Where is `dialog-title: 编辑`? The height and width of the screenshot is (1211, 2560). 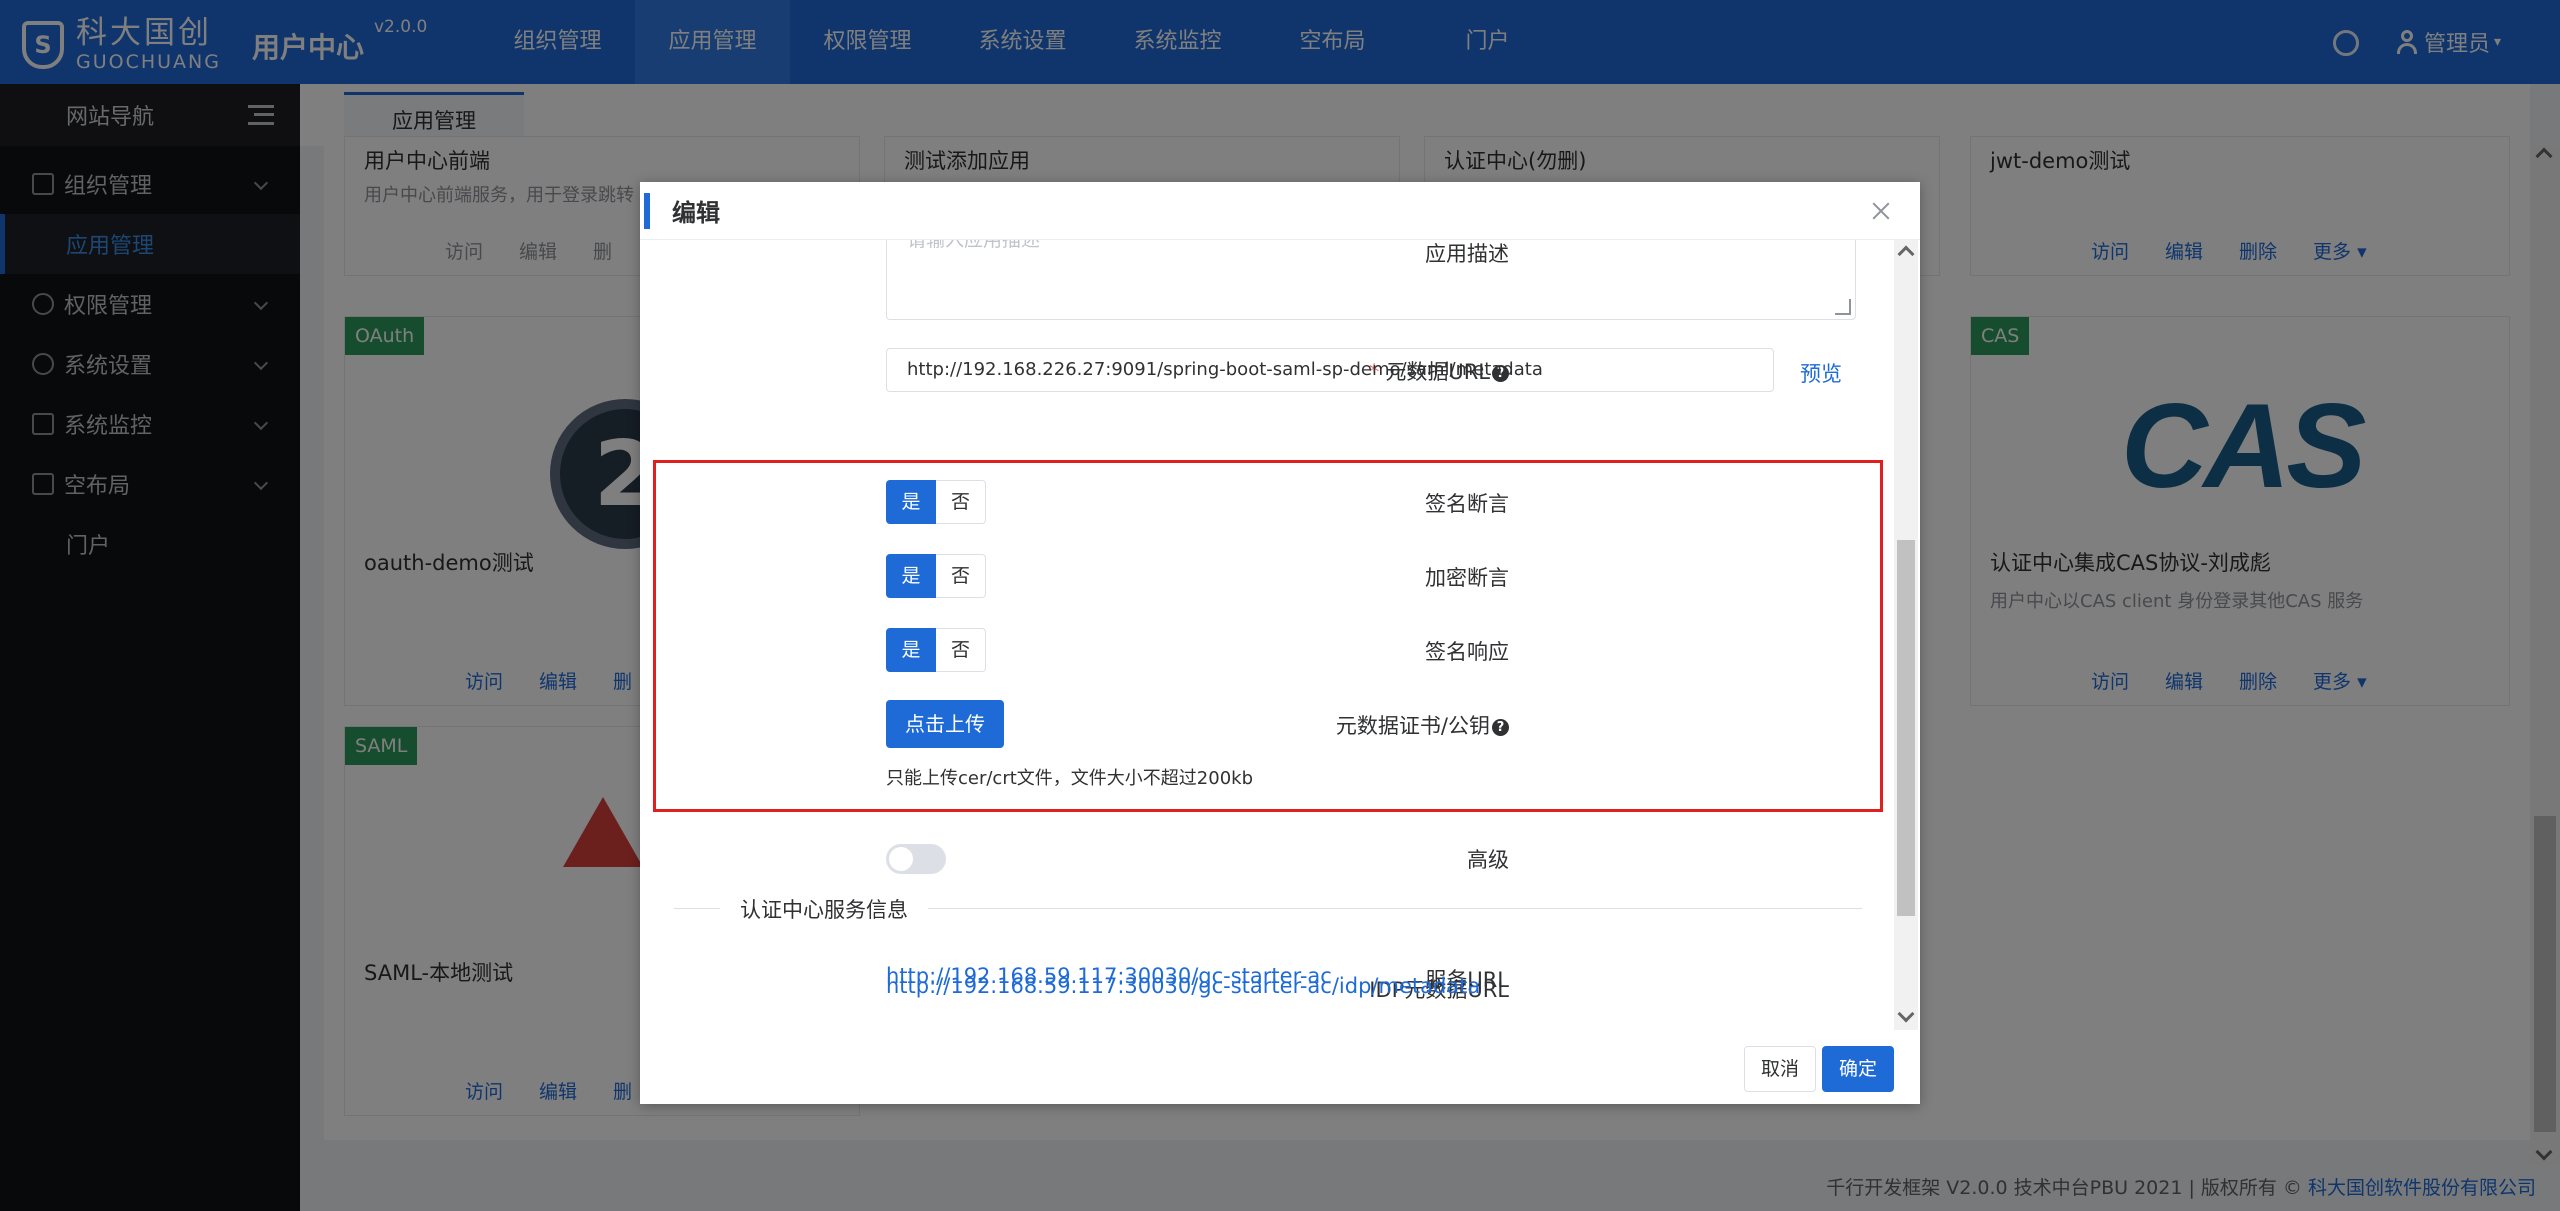 dialog-title: 编辑 is located at coordinates (696, 213).